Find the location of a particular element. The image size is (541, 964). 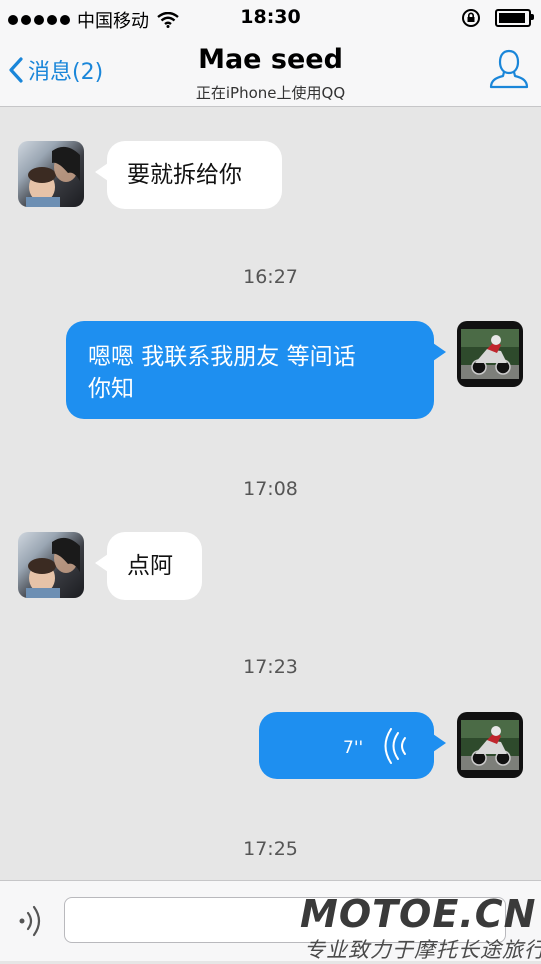

voice-input-icon is located at coordinates (30, 921).